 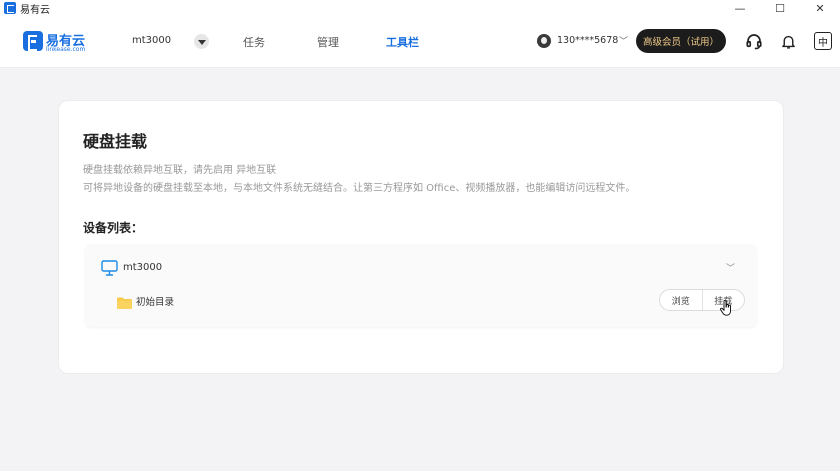 I want to click on chevron-down-icon, so click(x=201, y=41).